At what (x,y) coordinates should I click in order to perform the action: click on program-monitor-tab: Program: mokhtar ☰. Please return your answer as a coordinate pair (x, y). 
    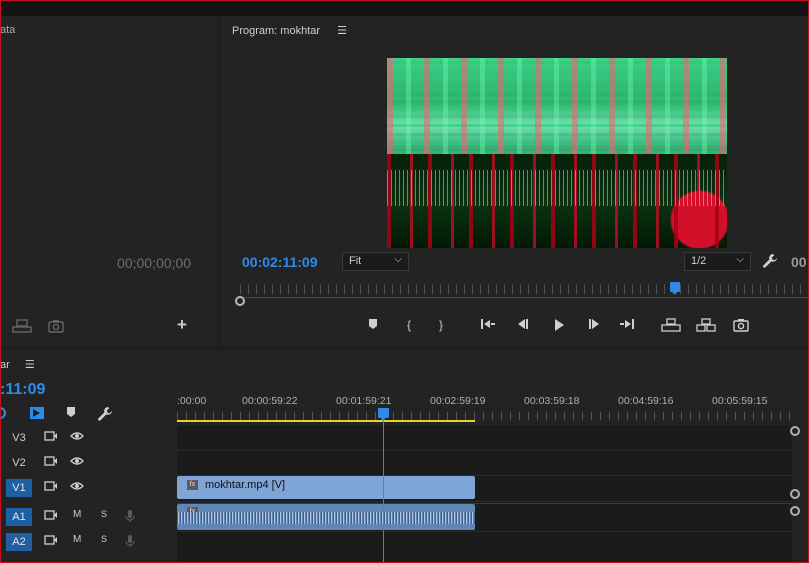
    Looking at the image, I should click on (289, 30).